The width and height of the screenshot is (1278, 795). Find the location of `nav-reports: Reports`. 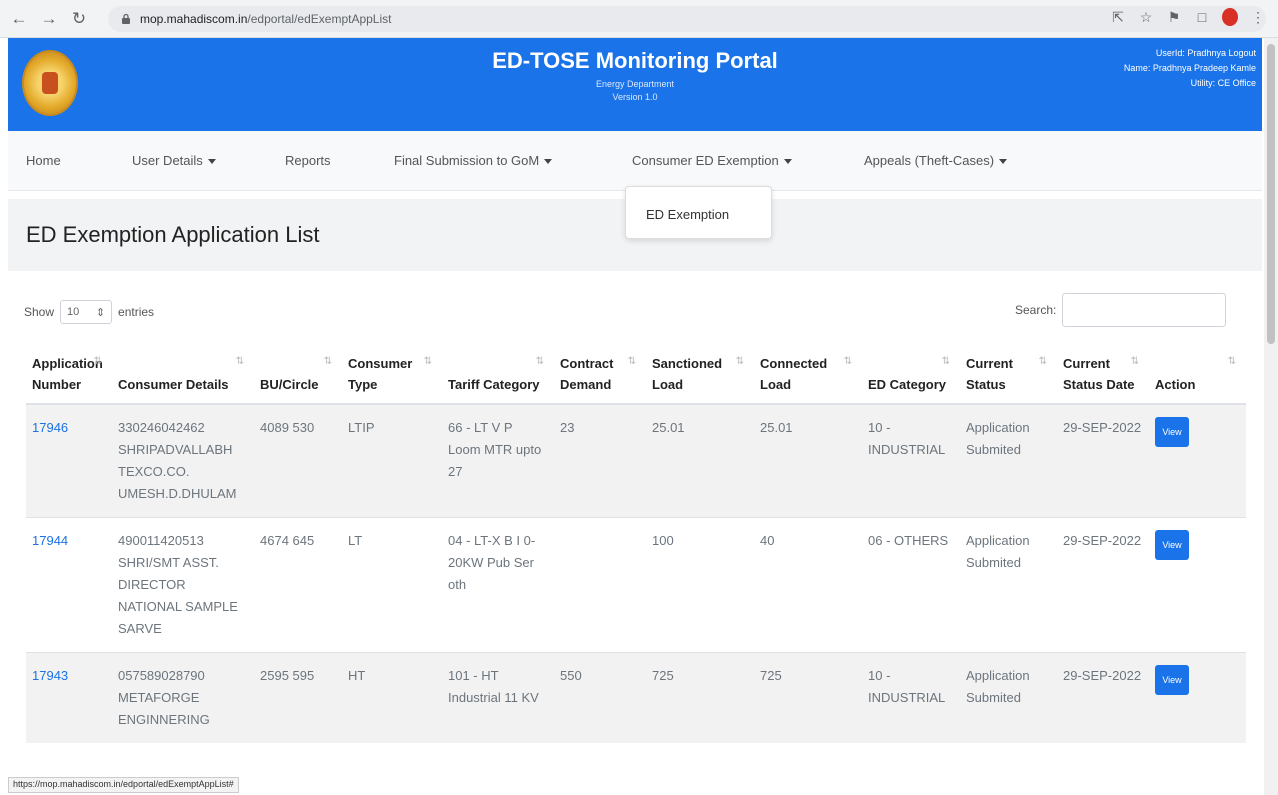

nav-reports: Reports is located at coordinates (308, 160).